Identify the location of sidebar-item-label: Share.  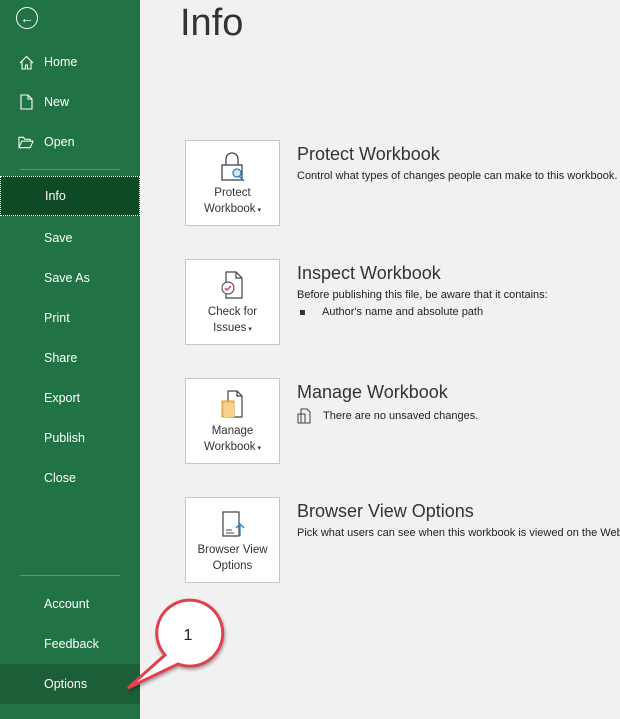
(61, 358).